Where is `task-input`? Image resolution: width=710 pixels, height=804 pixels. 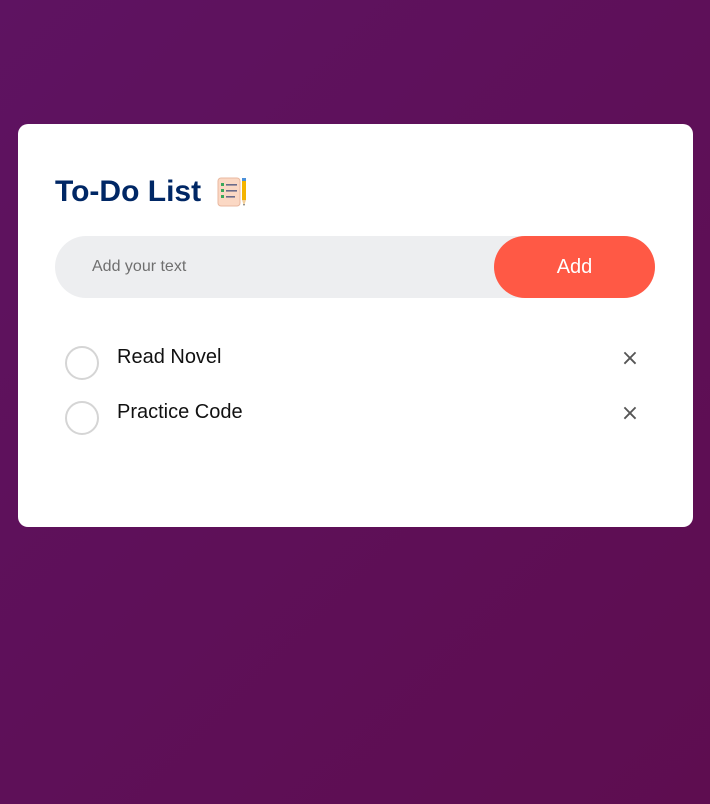 task-input is located at coordinates (275, 267).